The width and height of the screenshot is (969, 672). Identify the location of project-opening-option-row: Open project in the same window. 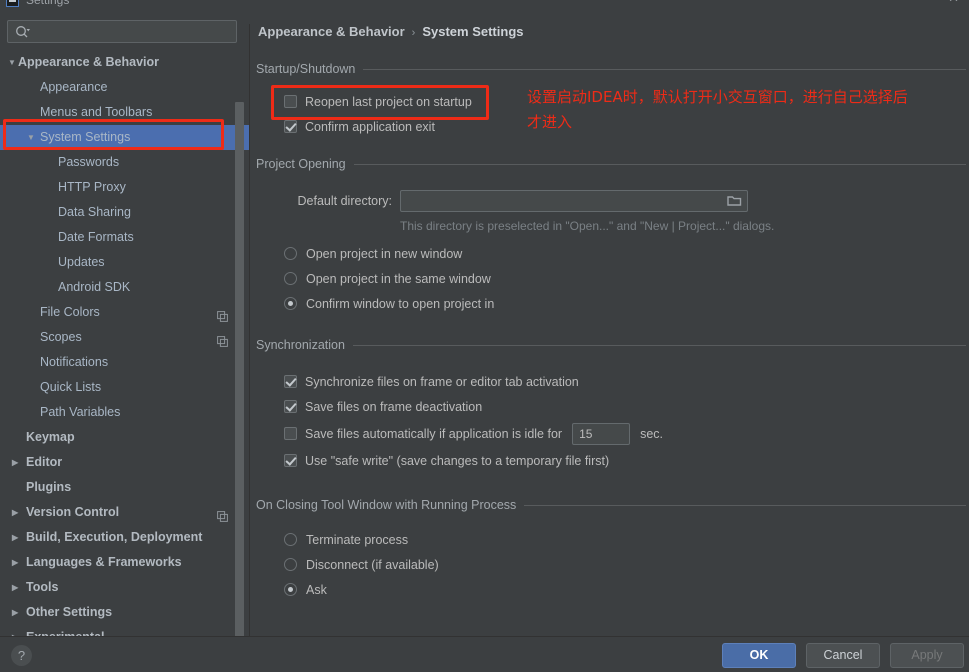
(625, 278).